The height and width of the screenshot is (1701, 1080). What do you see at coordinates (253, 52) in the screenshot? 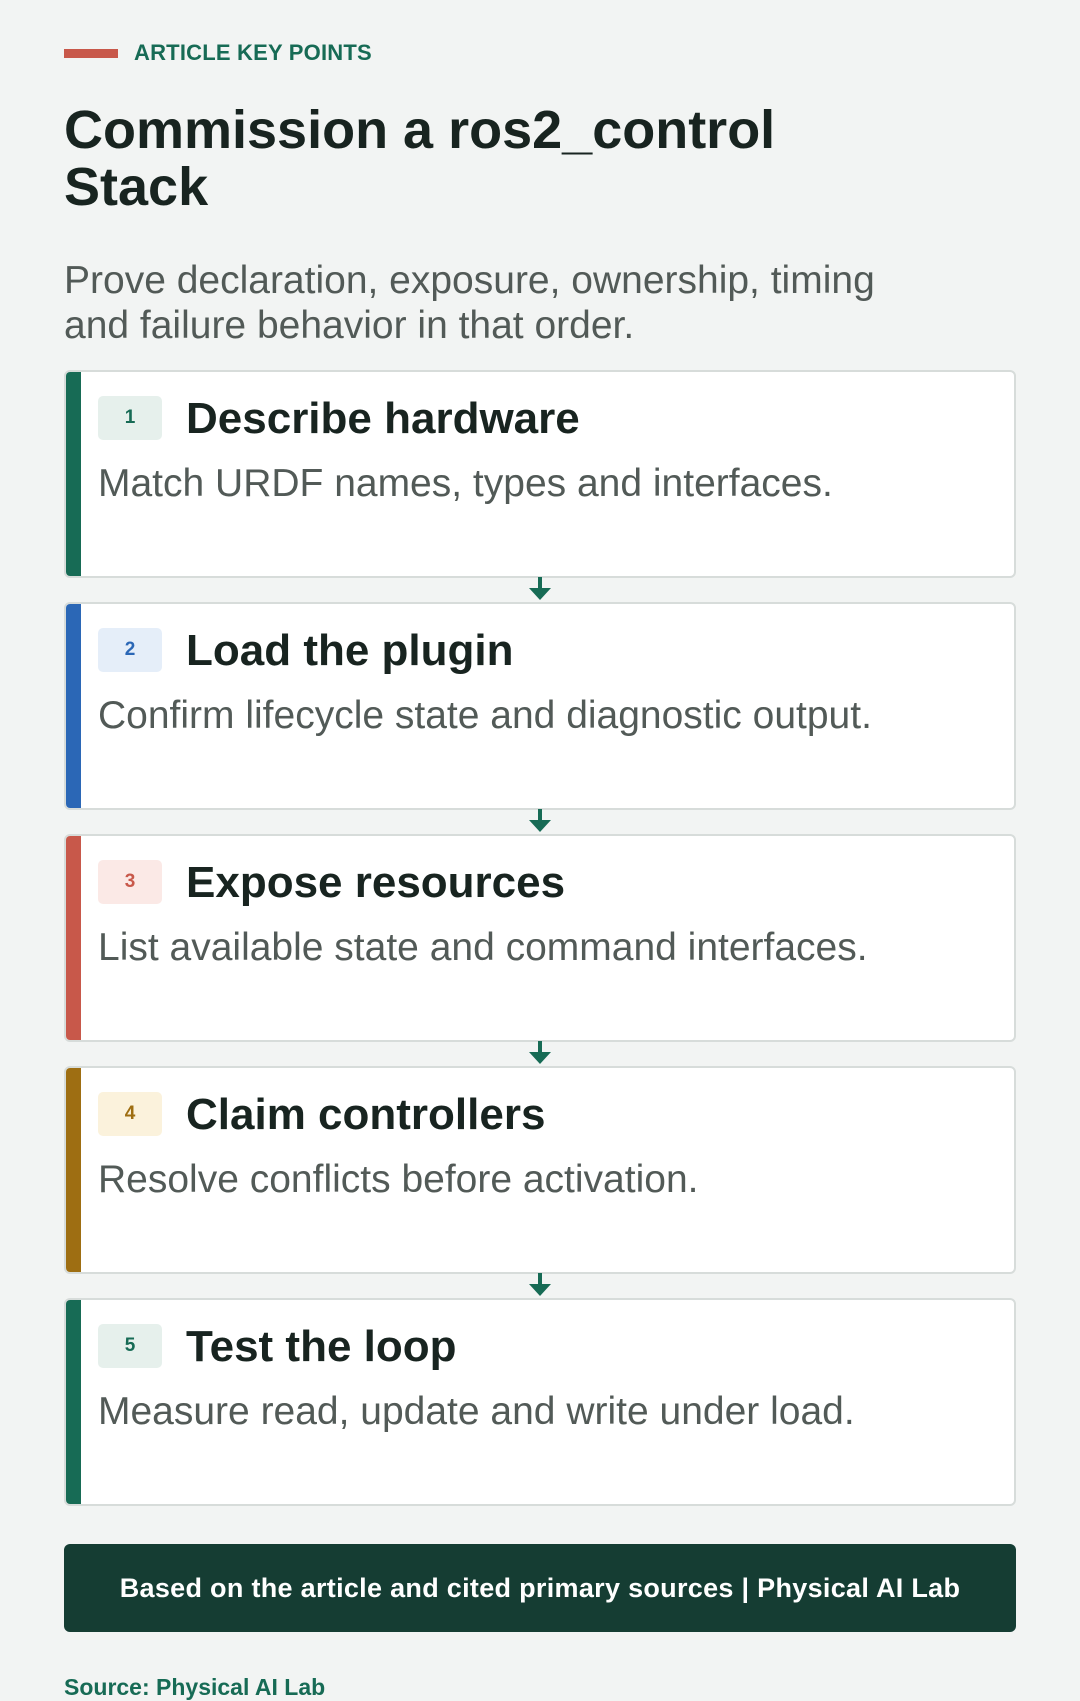
I see `eyebrow-label: ARTICLE KEY POINTS` at bounding box center [253, 52].